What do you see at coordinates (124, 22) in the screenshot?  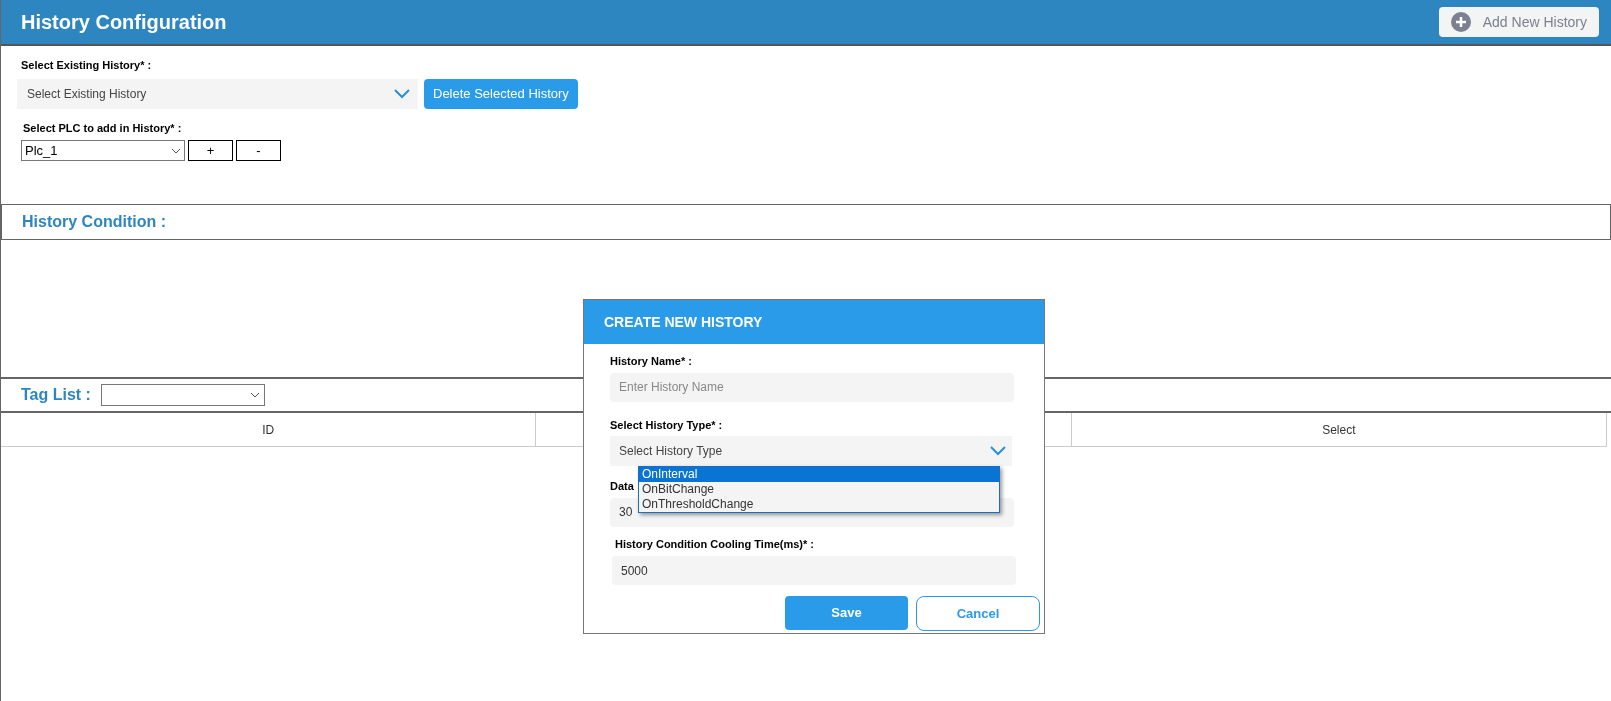 I see `page-title: History Configuration` at bounding box center [124, 22].